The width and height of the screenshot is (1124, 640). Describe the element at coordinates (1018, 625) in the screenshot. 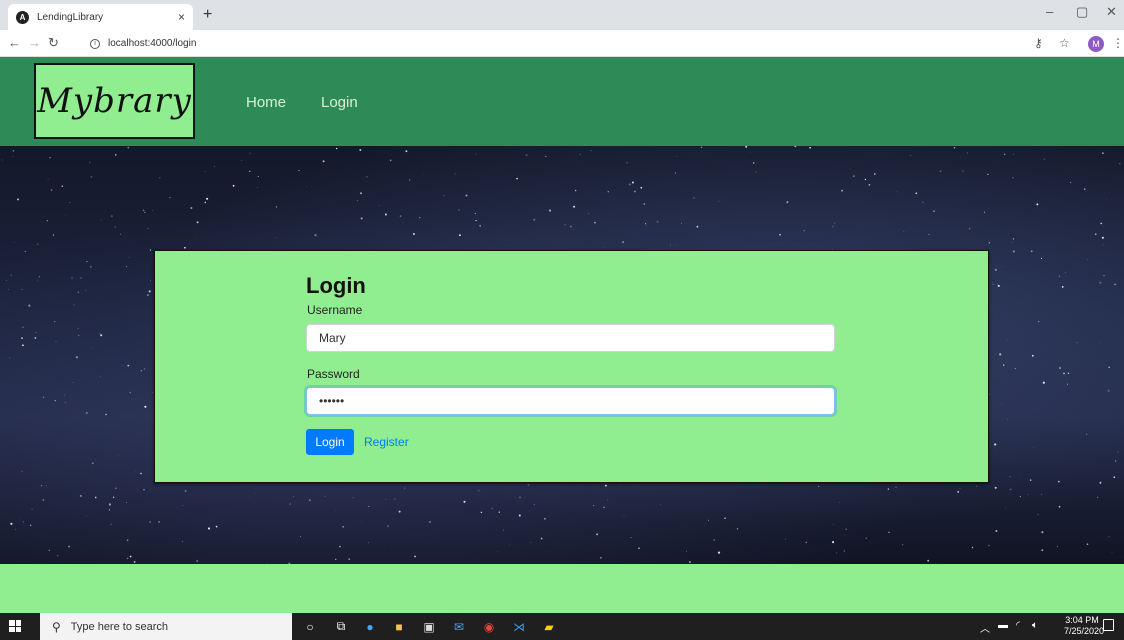

I see `wifi-icon: ◜` at that location.